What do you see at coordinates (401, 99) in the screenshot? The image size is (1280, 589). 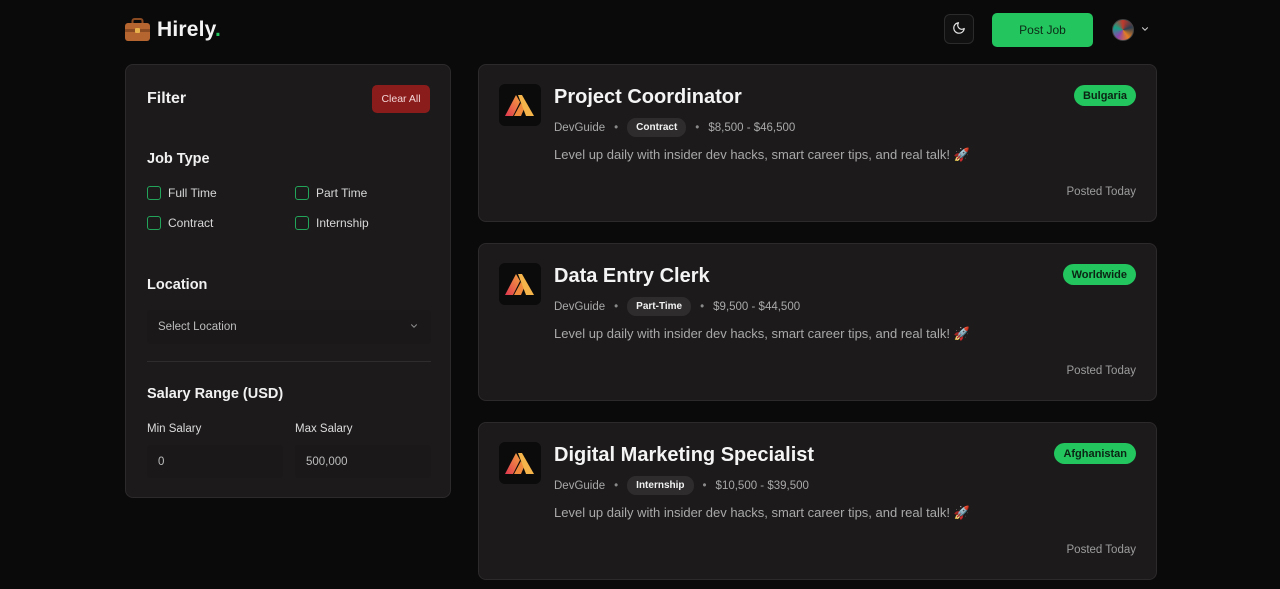 I see `clear-all-button: Clear All` at bounding box center [401, 99].